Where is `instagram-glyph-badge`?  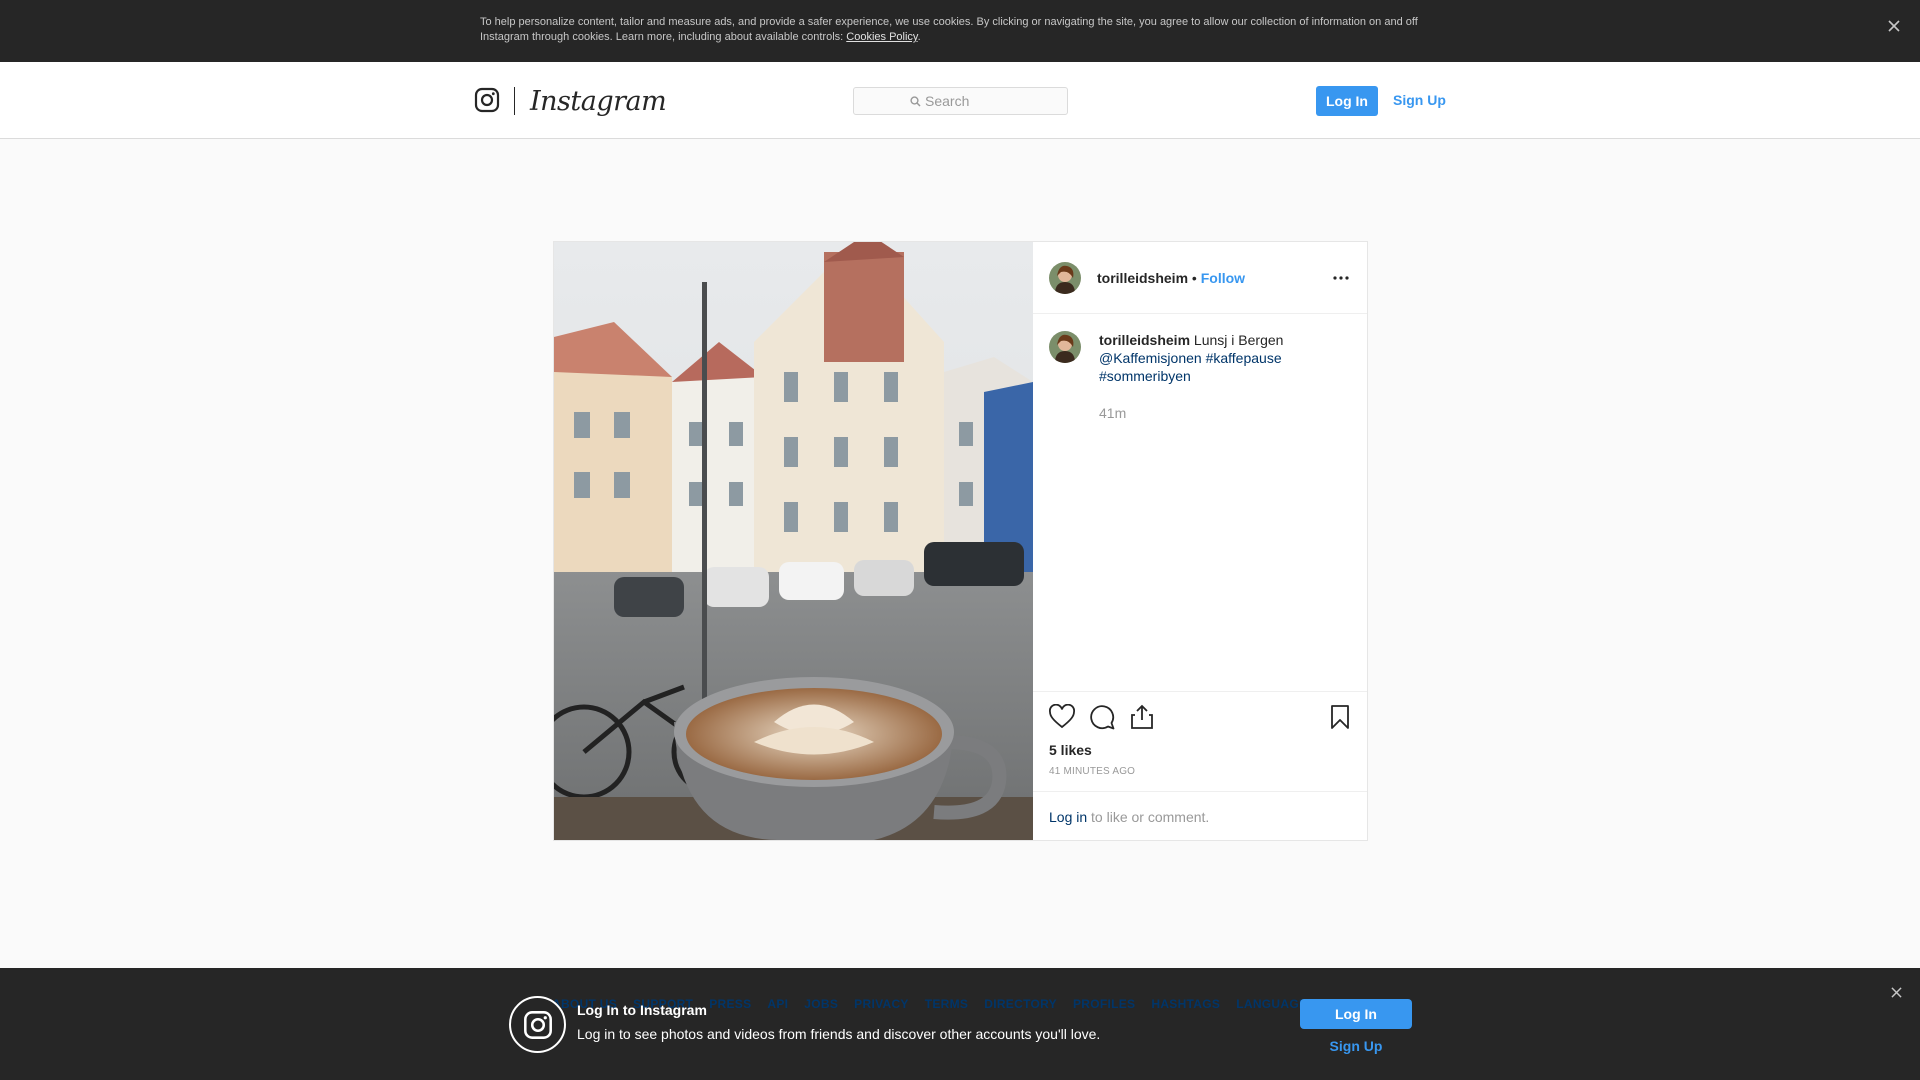
instagram-glyph-badge is located at coordinates (537, 1024).